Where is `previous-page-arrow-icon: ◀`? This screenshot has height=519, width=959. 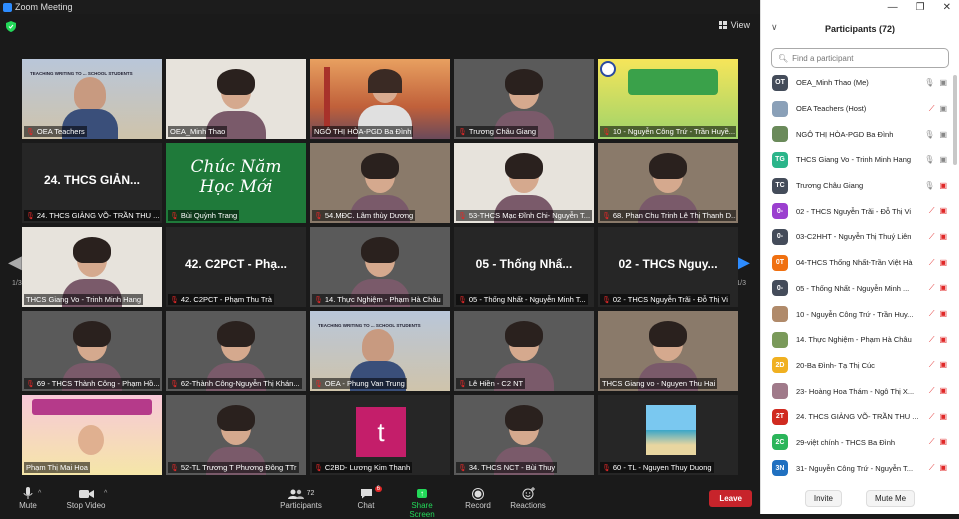 previous-page-arrow-icon: ◀ is located at coordinates (15, 262).